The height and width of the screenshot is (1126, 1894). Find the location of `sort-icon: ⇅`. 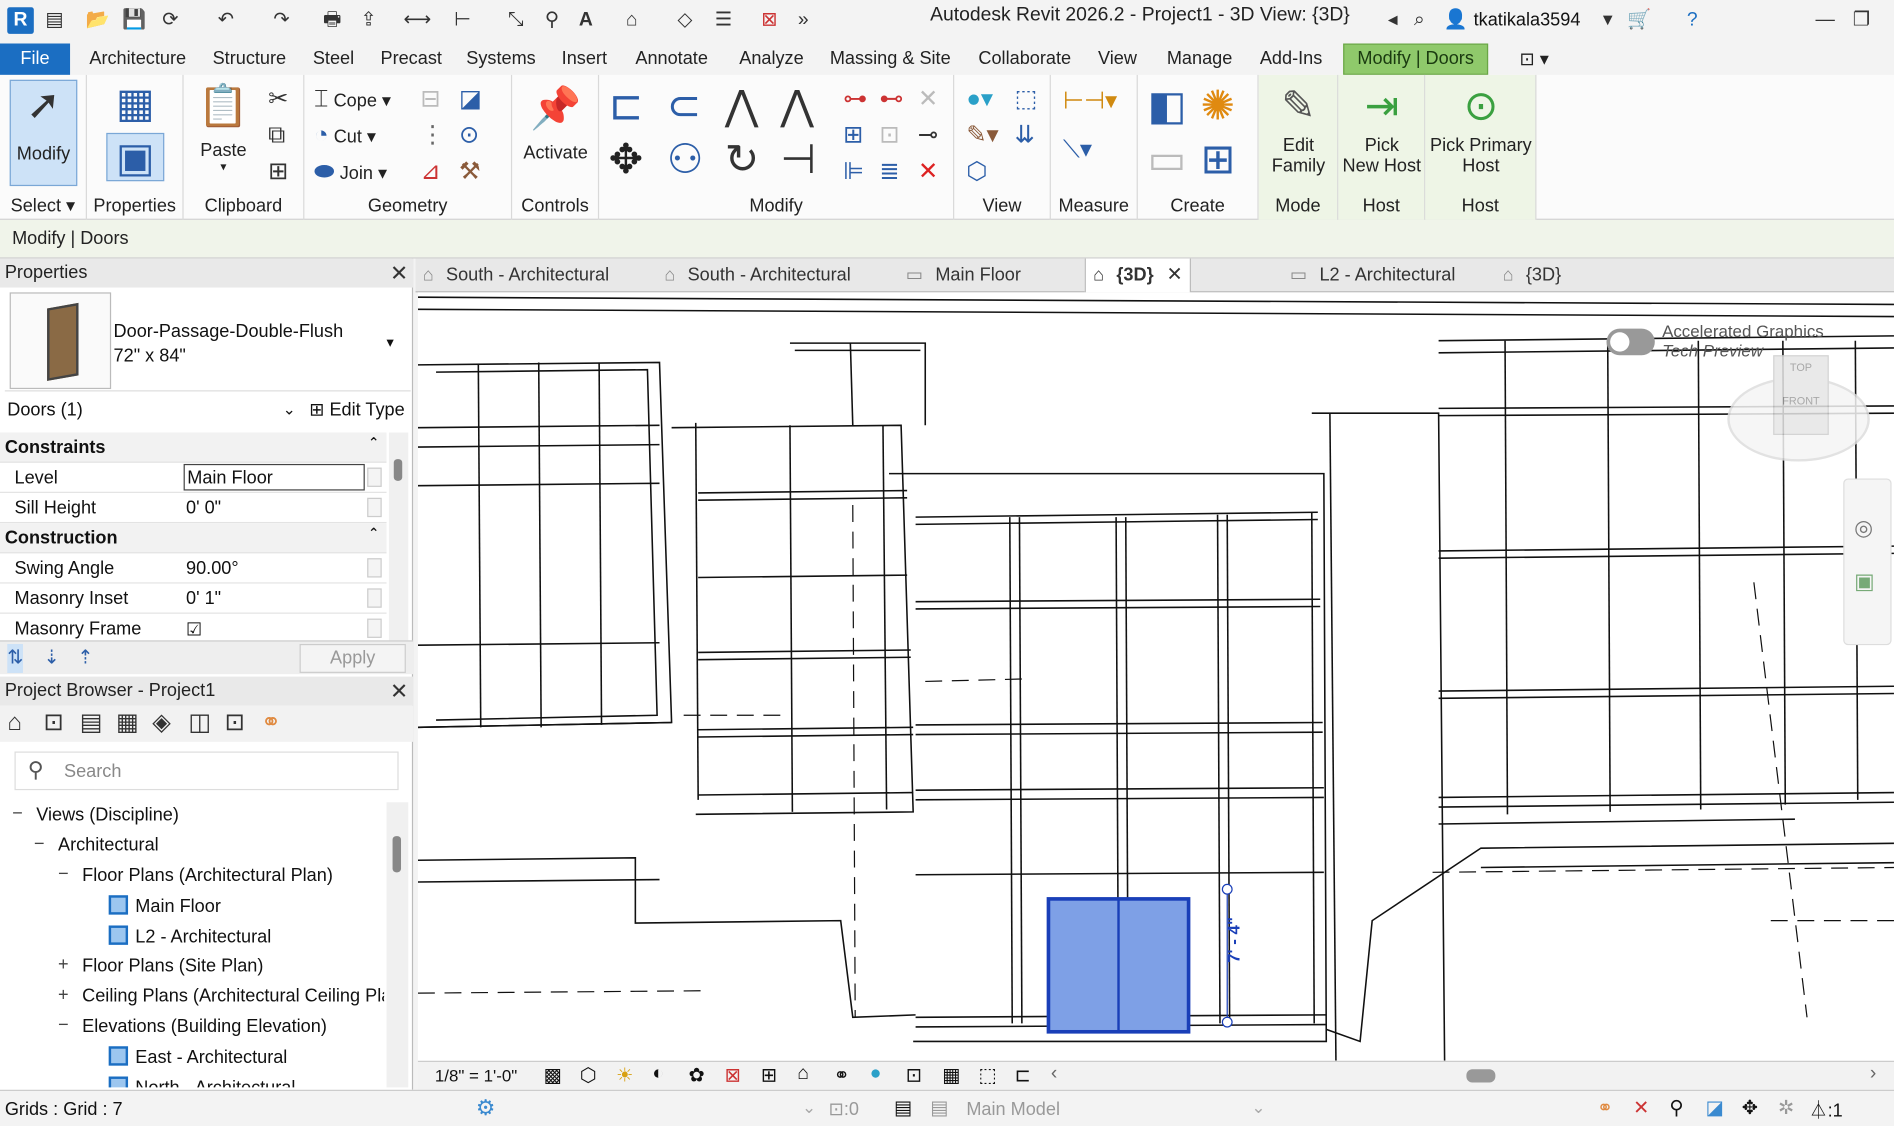

sort-icon: ⇅ is located at coordinates (15, 658).